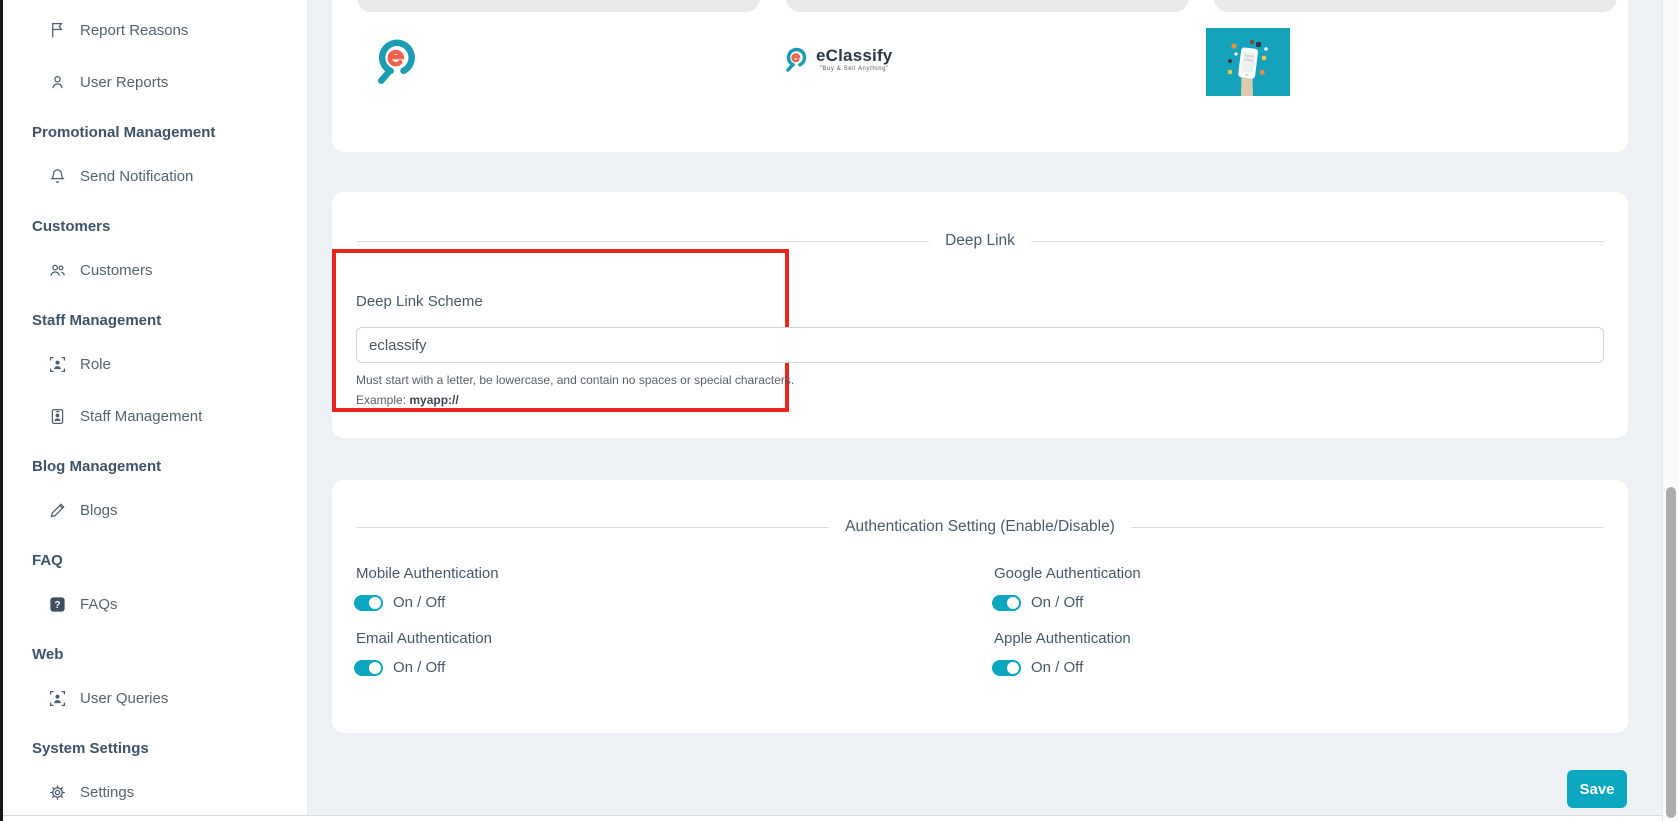  Describe the element at coordinates (434, 400) in the screenshot. I see `example-value: myapp://` at that location.